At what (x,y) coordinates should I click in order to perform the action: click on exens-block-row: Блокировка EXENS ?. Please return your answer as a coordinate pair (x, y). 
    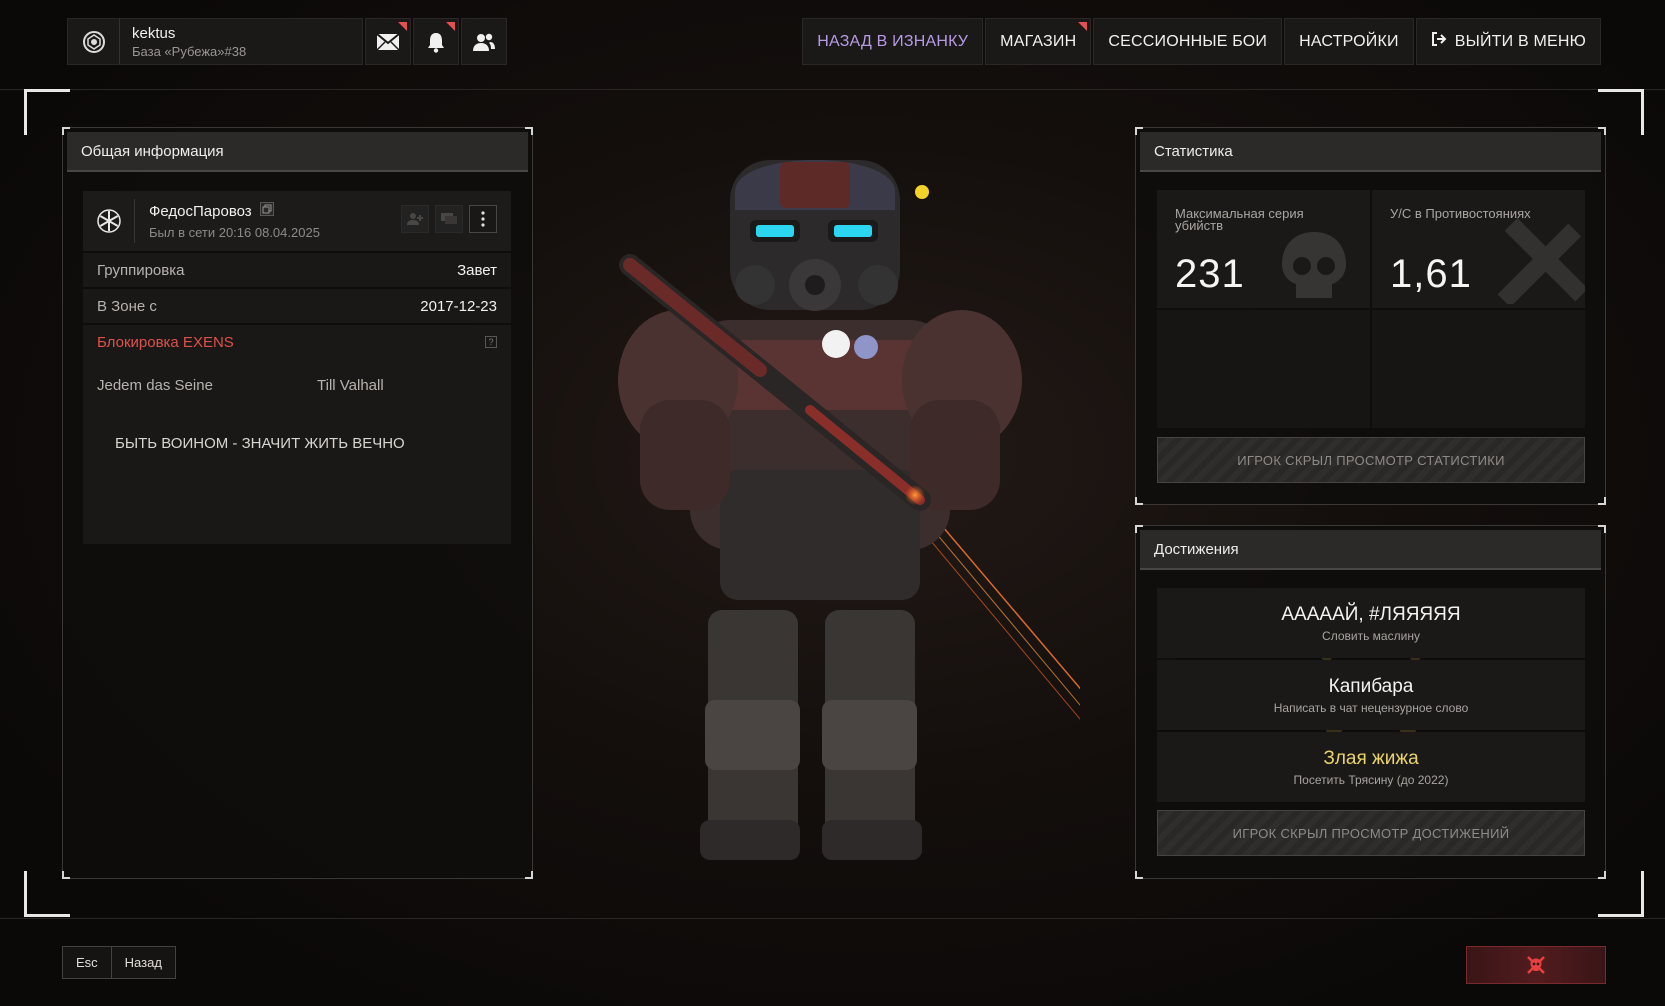
    Looking at the image, I should click on (297, 342).